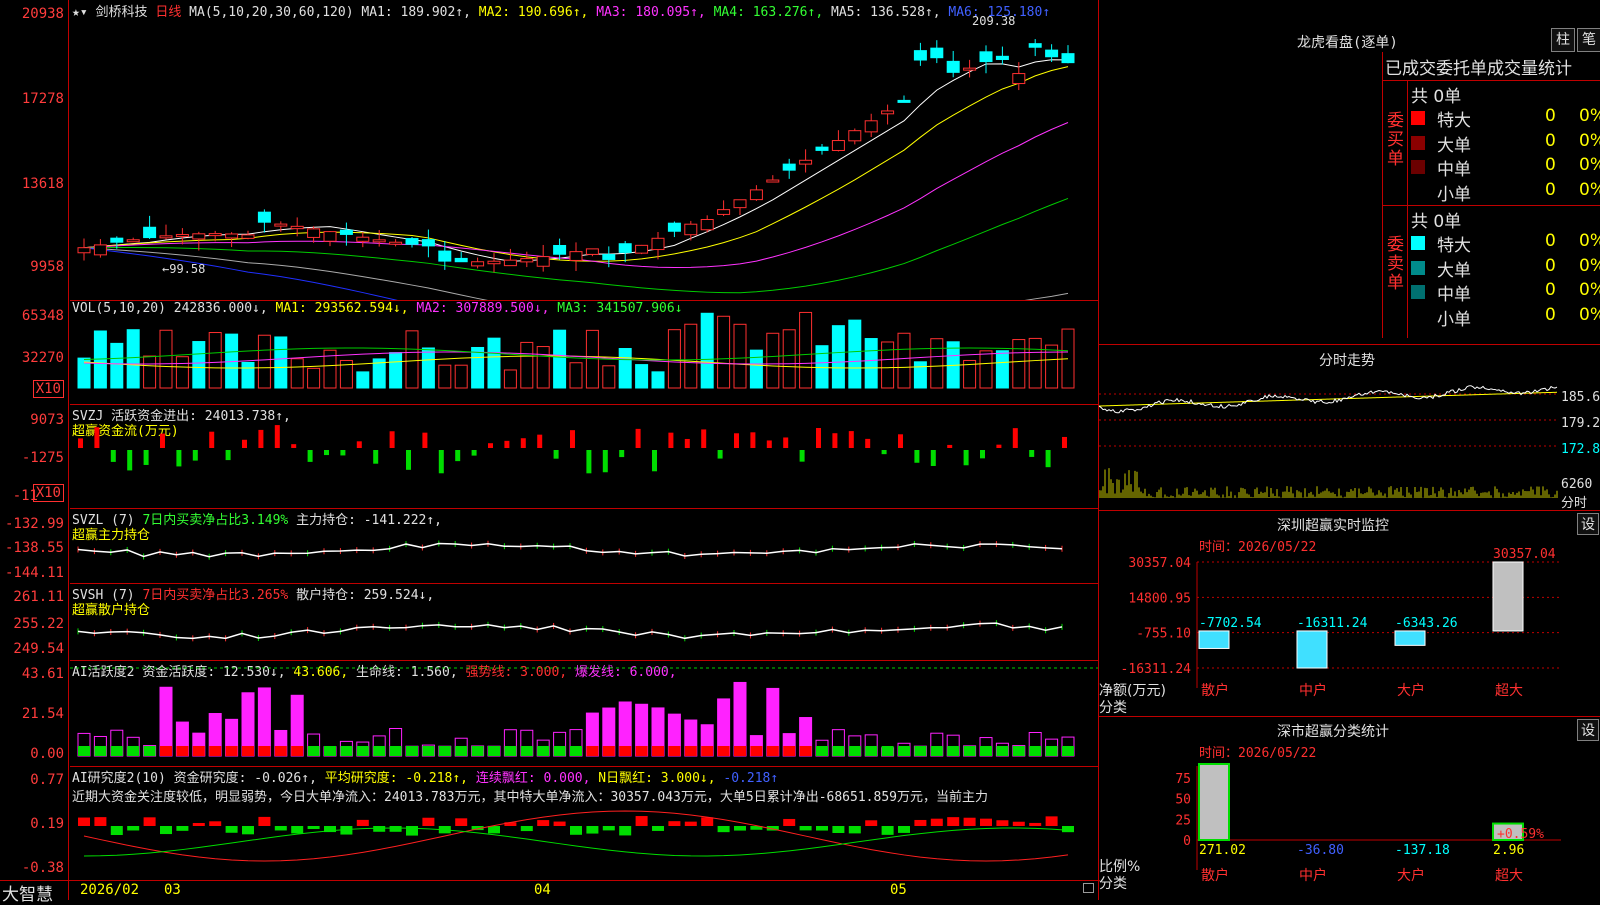  What do you see at coordinates (1113, 708) in the screenshot?
I see `sz-monitor-xlabel: 分类` at bounding box center [1113, 708].